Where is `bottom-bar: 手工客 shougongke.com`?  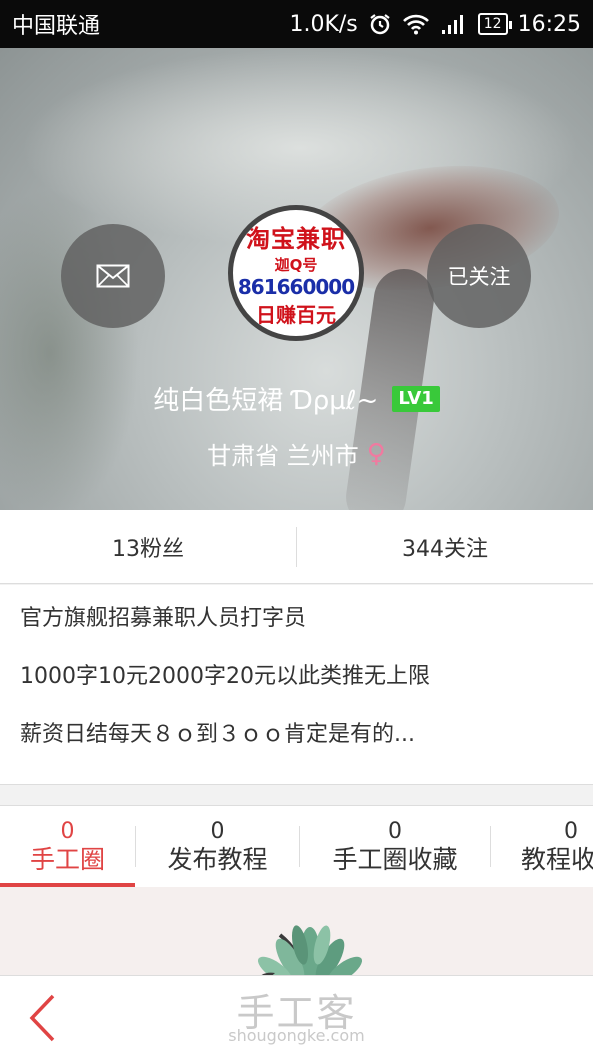
bottom-bar: 手工客 shougongke.com is located at coordinates (296, 1015).